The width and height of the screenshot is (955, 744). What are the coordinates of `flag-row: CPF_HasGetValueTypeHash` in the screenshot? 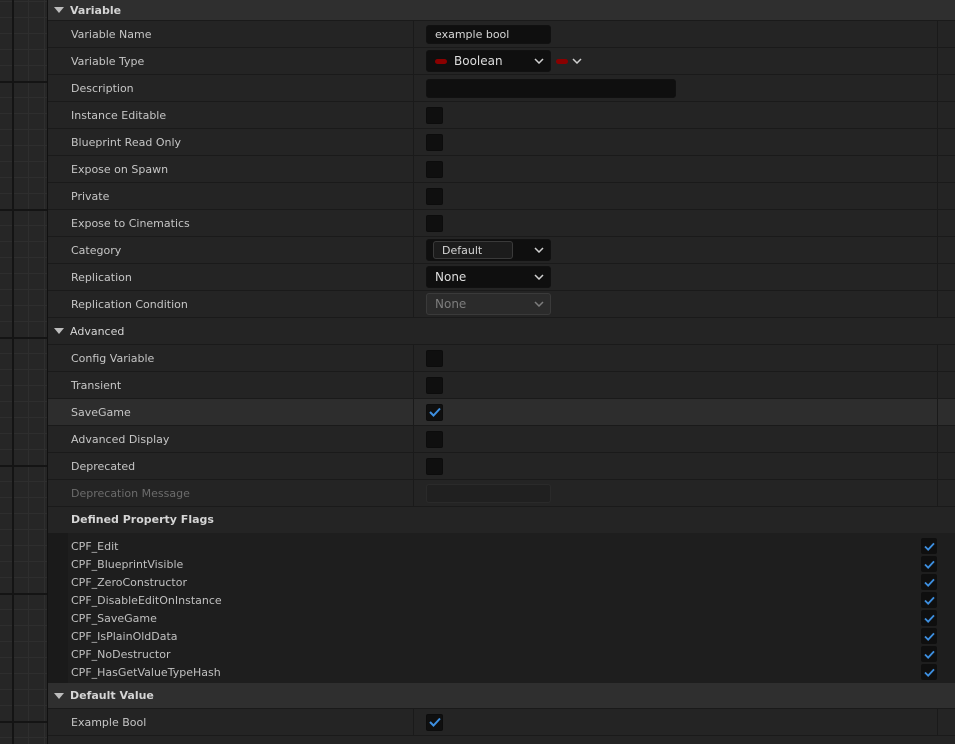 It's located at (511, 672).